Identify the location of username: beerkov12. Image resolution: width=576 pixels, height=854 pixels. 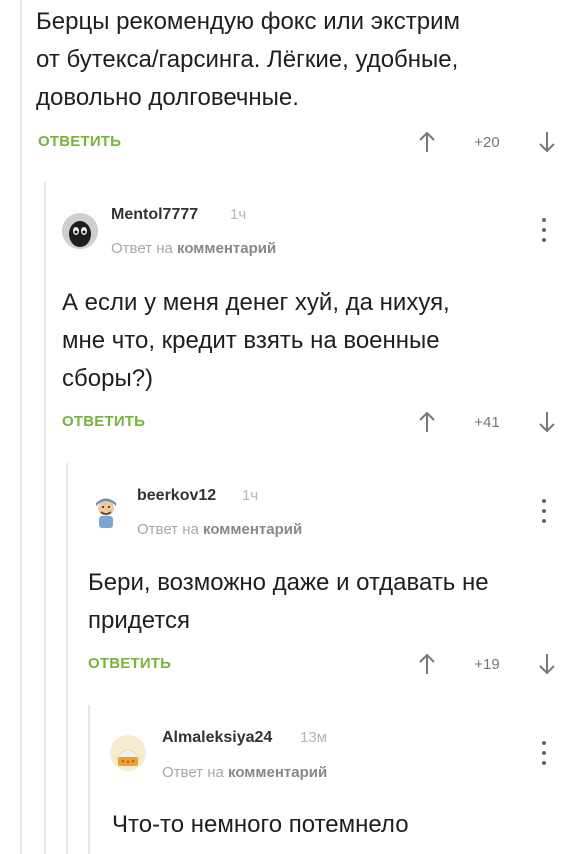
(176, 496).